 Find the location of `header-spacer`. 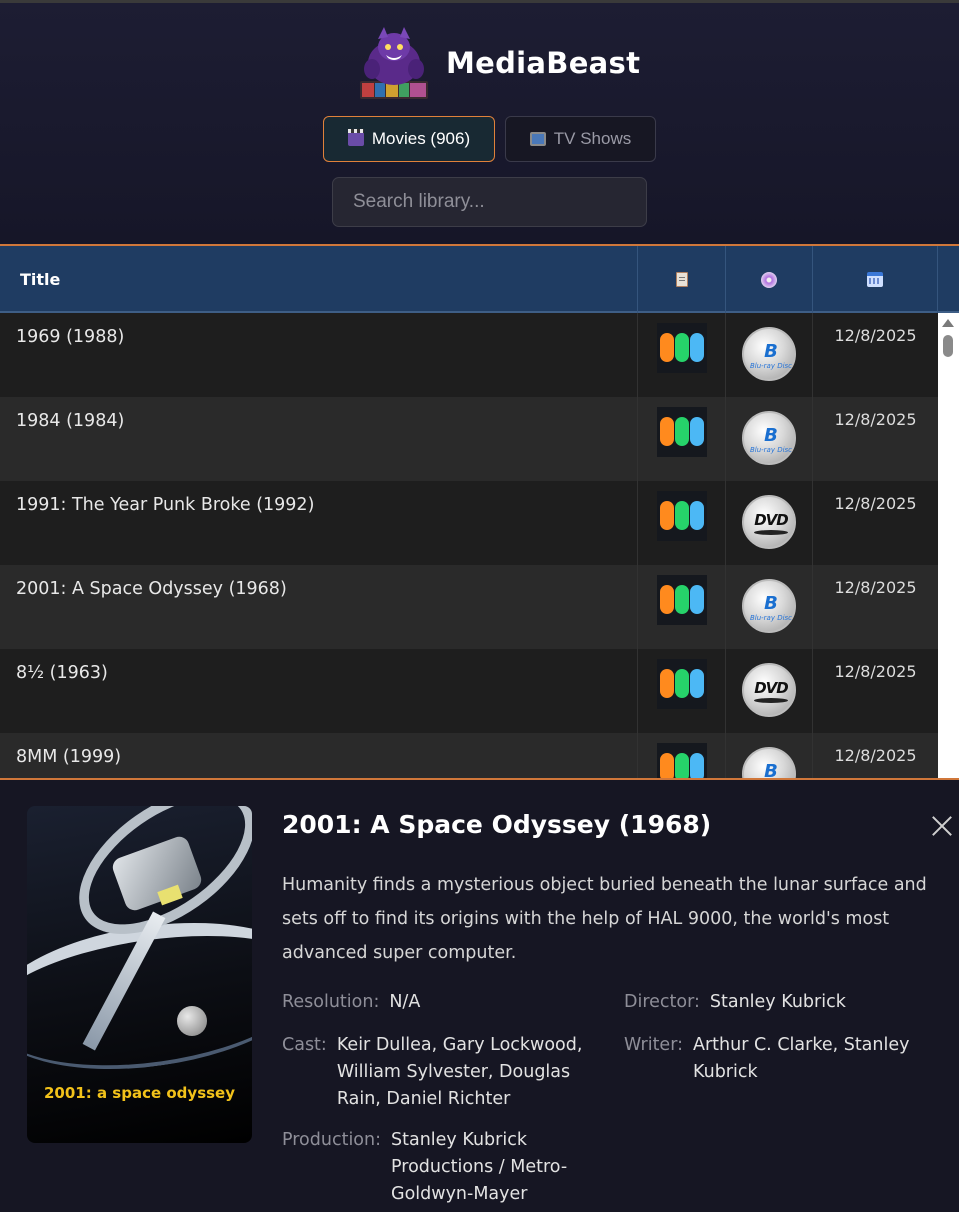

header-spacer is located at coordinates (948, 279).